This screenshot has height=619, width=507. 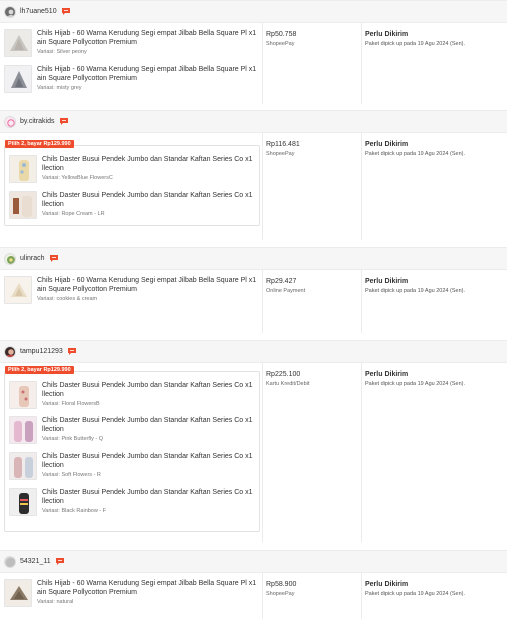 What do you see at coordinates (74, 511) in the screenshot?
I see `product-variant: Variasi: Black Rainbow - F` at bounding box center [74, 511].